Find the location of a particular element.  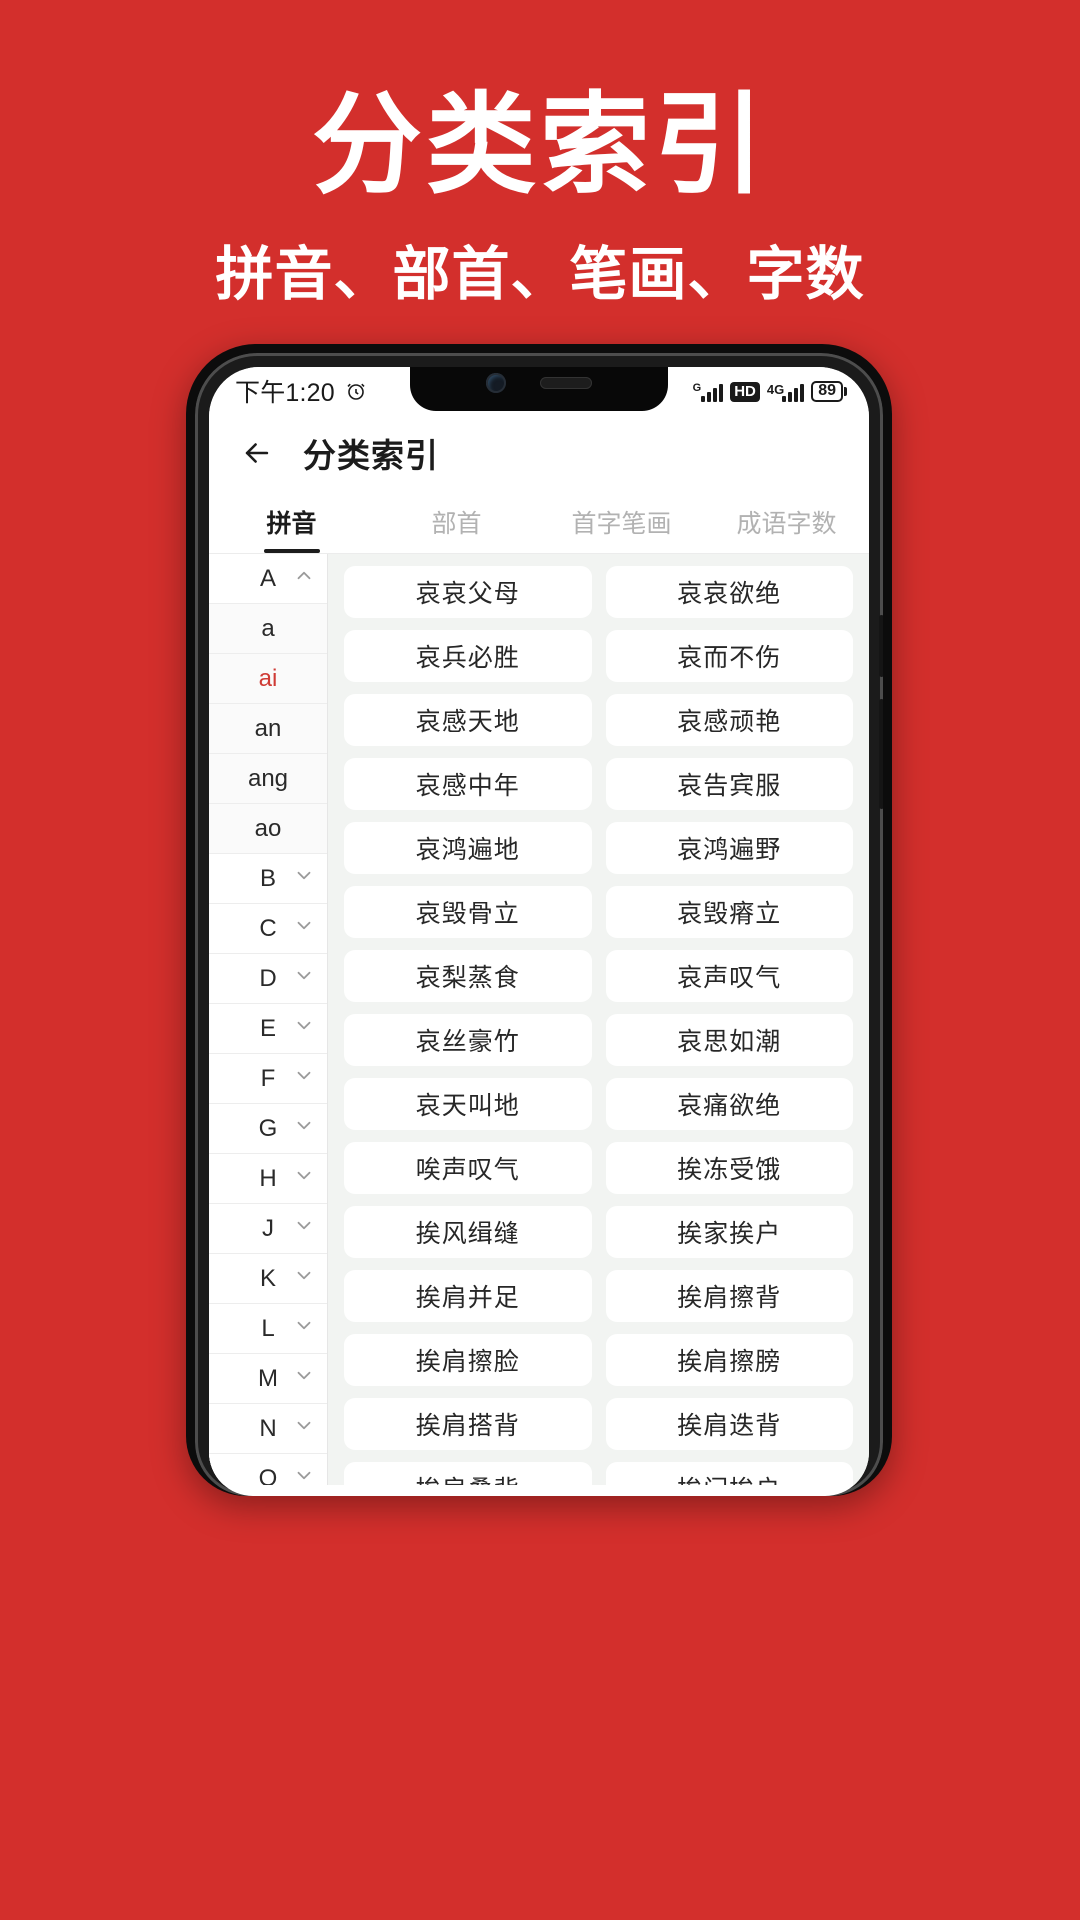

idiom-cell: 挨肩搭背 is located at coordinates (468, 1424).